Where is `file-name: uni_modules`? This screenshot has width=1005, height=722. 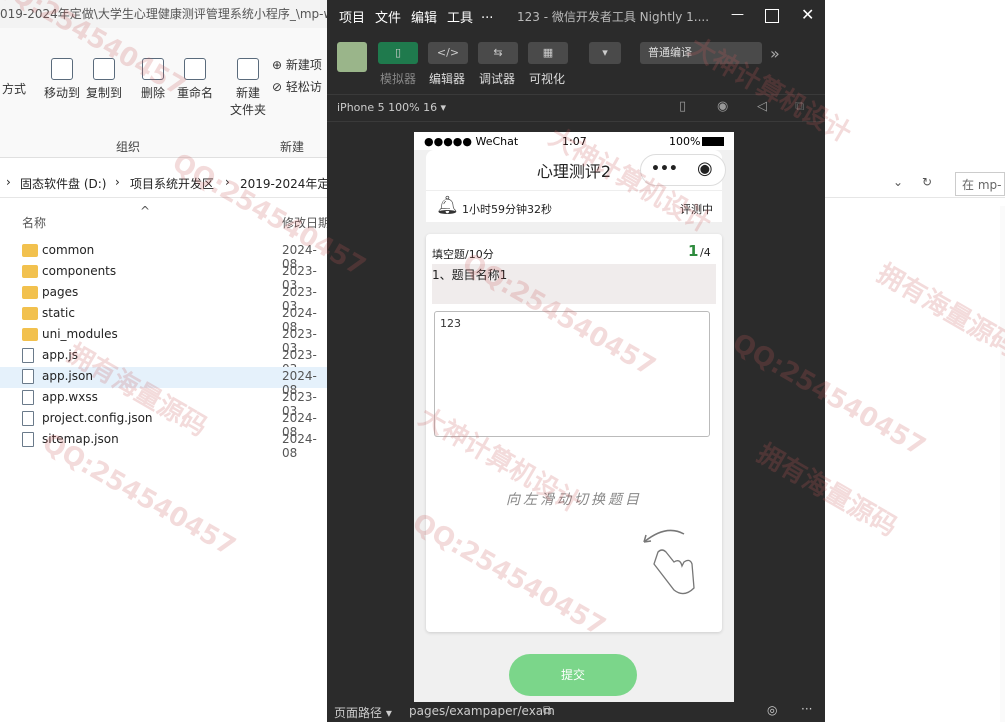
file-name: uni_modules is located at coordinates (80, 334).